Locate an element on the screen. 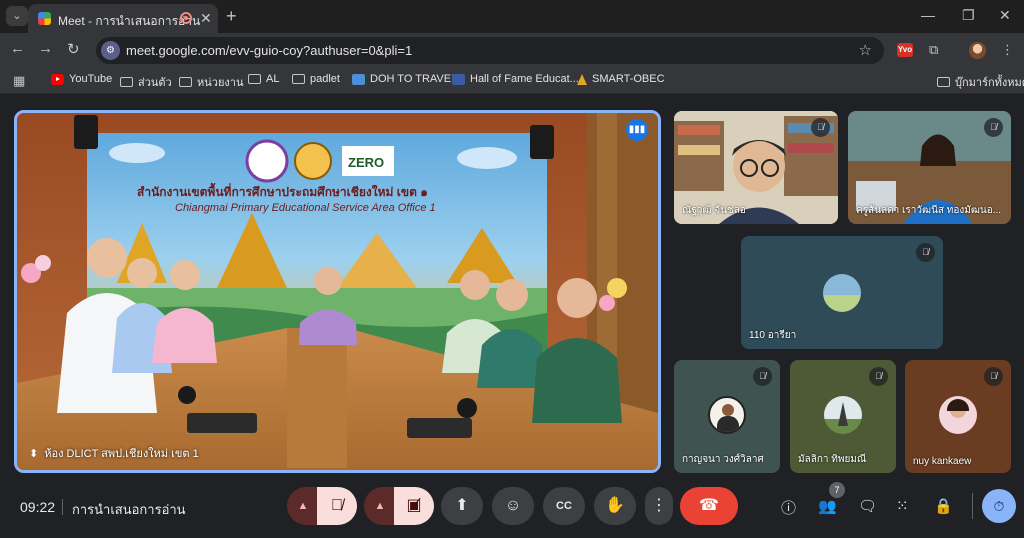 This screenshot has height=538, width=1024. bookmark-personal: ส่วนตัว is located at coordinates (146, 82).